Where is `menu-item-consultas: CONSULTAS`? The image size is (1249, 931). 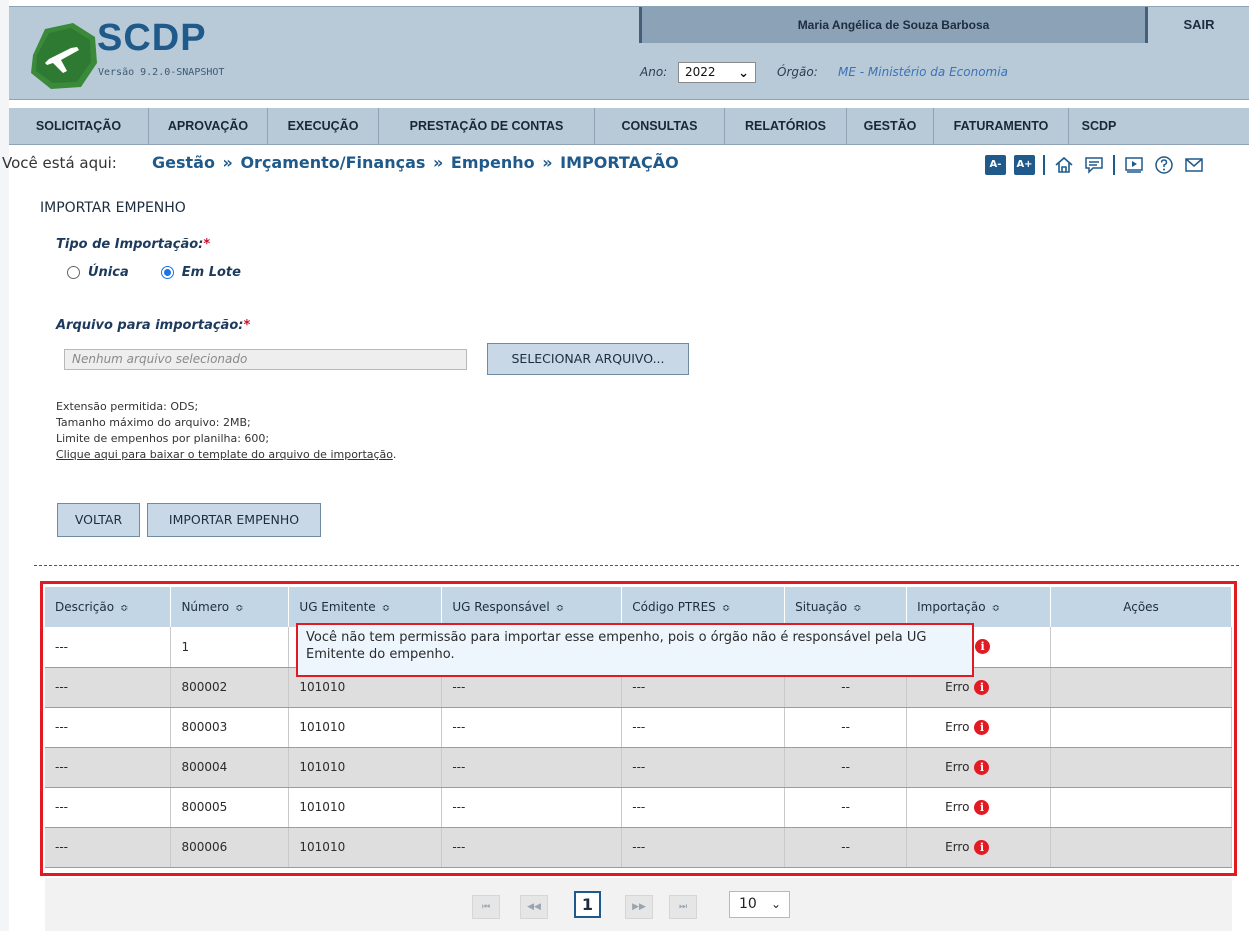
menu-item-consultas: CONSULTAS is located at coordinates (660, 126).